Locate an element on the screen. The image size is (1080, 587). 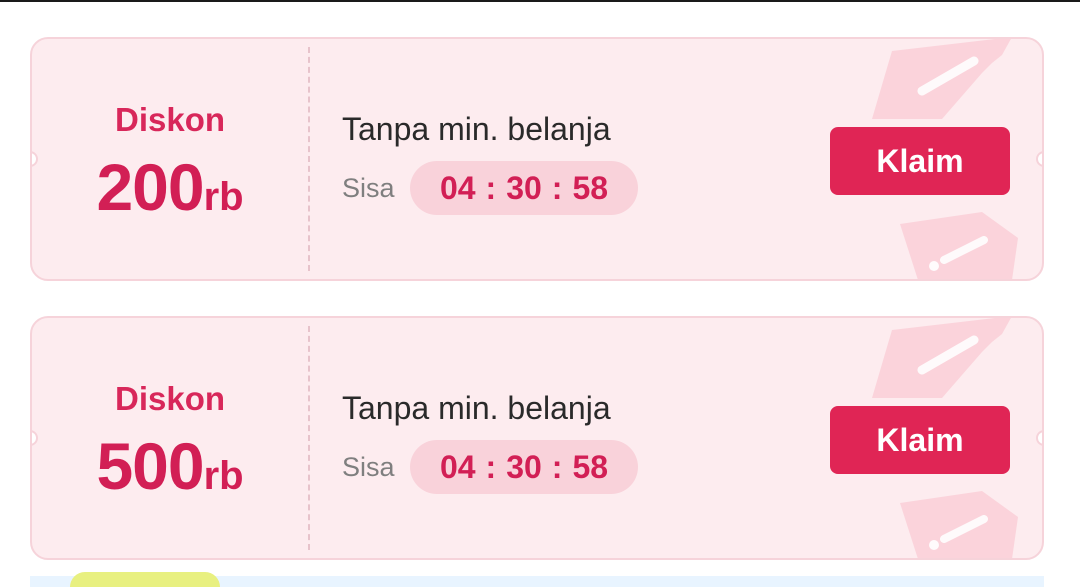
discount-amount: 500rb is located at coordinates (170, 466).